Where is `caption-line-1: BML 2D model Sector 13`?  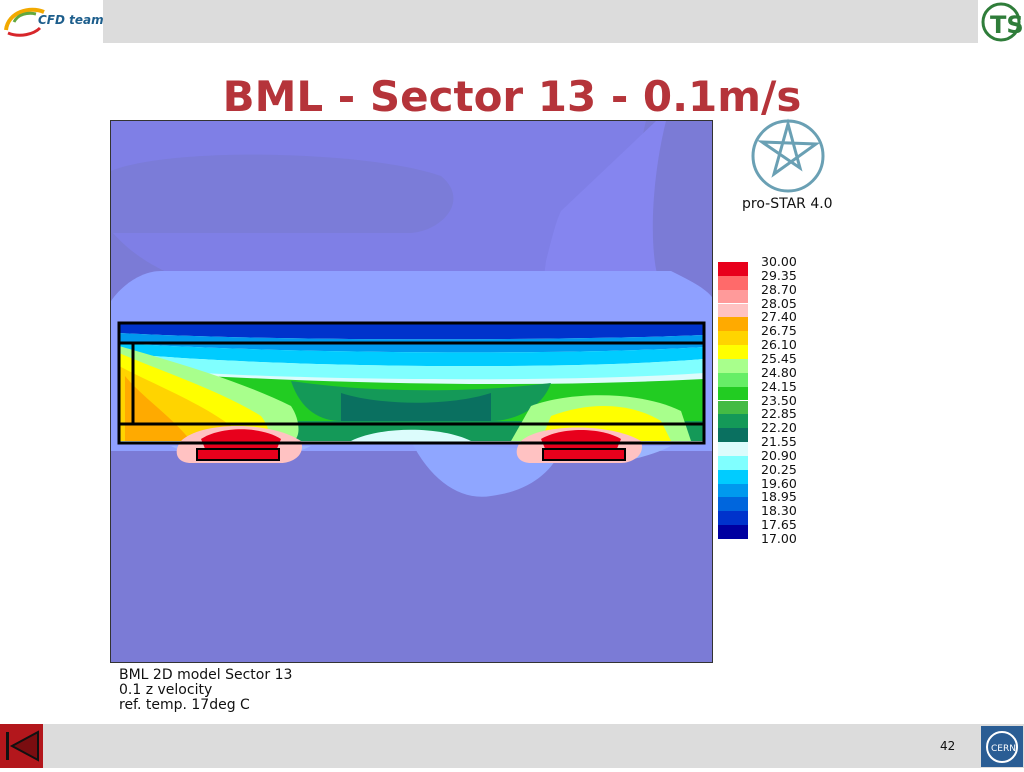 caption-line-1: BML 2D model Sector 13 is located at coordinates (206, 675).